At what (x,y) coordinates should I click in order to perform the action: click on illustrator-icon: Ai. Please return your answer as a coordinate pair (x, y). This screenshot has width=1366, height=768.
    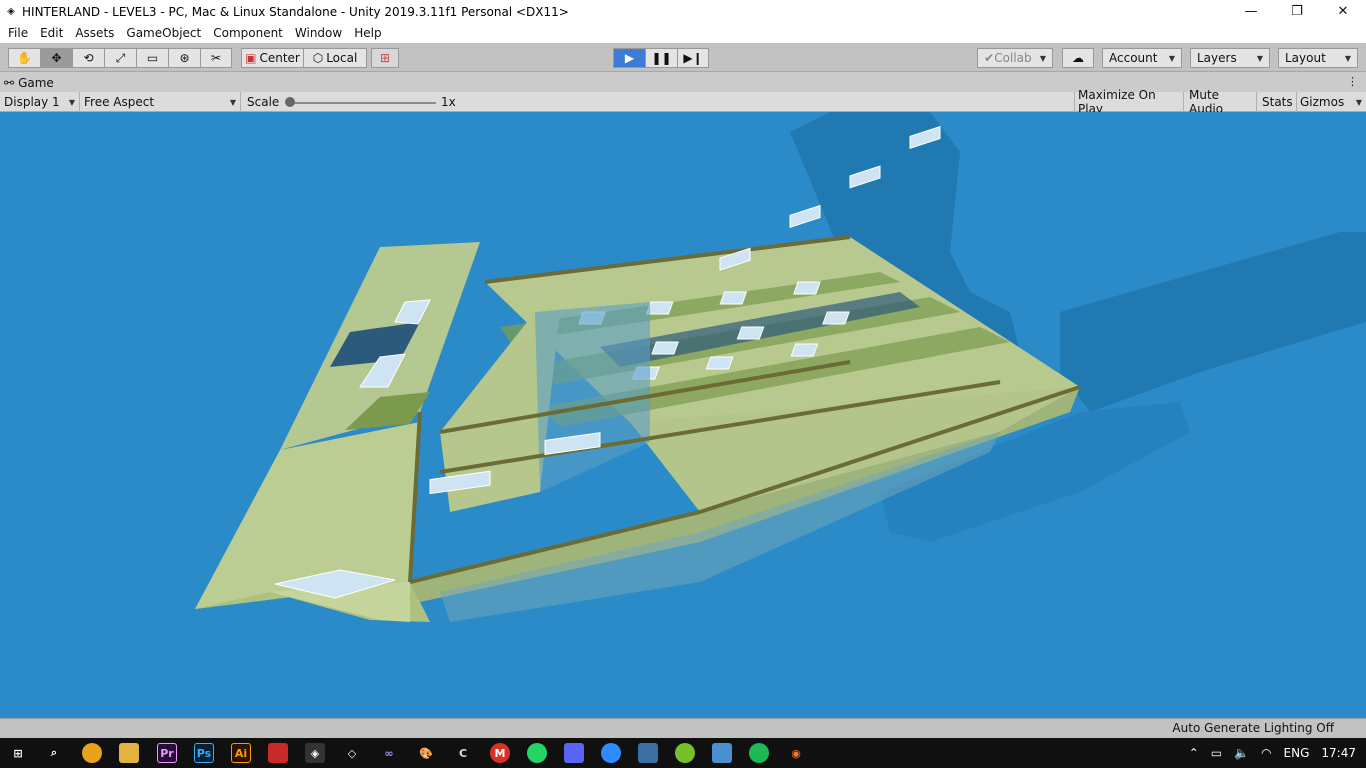
    Looking at the image, I should click on (241, 753).